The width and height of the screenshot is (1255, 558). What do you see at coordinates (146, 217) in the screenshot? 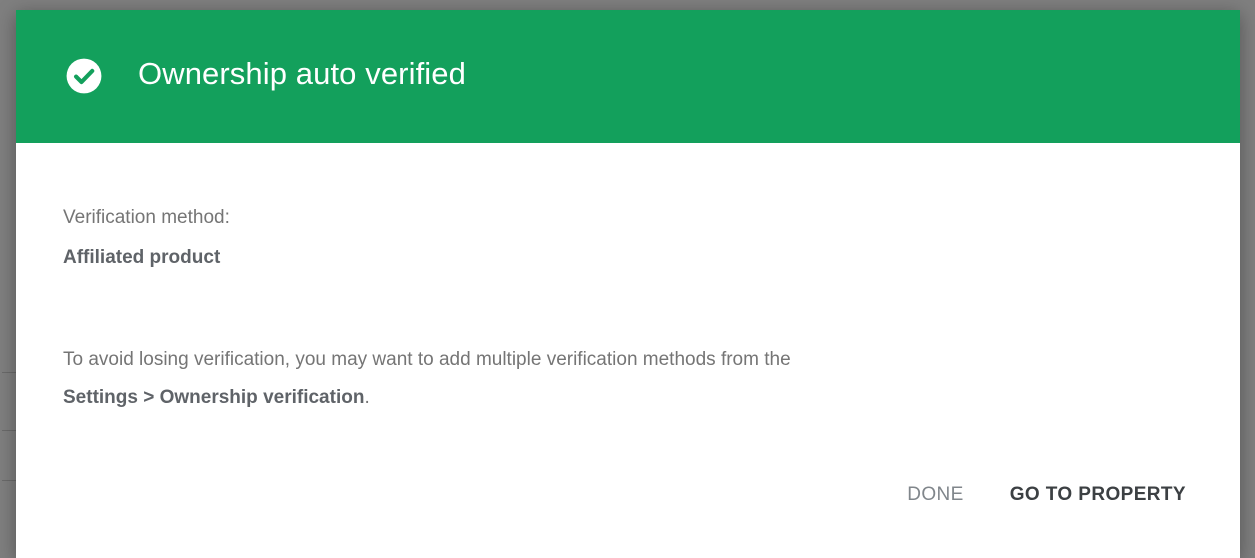
I see `verification-method-label: Verification method:` at bounding box center [146, 217].